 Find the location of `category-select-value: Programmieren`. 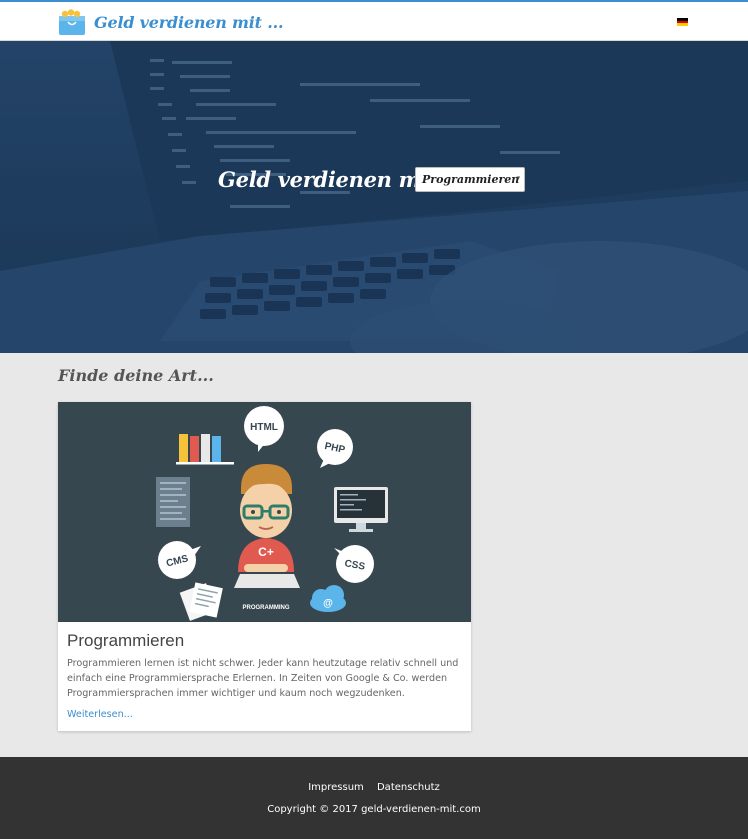

category-select-value: Programmieren is located at coordinates (471, 179).